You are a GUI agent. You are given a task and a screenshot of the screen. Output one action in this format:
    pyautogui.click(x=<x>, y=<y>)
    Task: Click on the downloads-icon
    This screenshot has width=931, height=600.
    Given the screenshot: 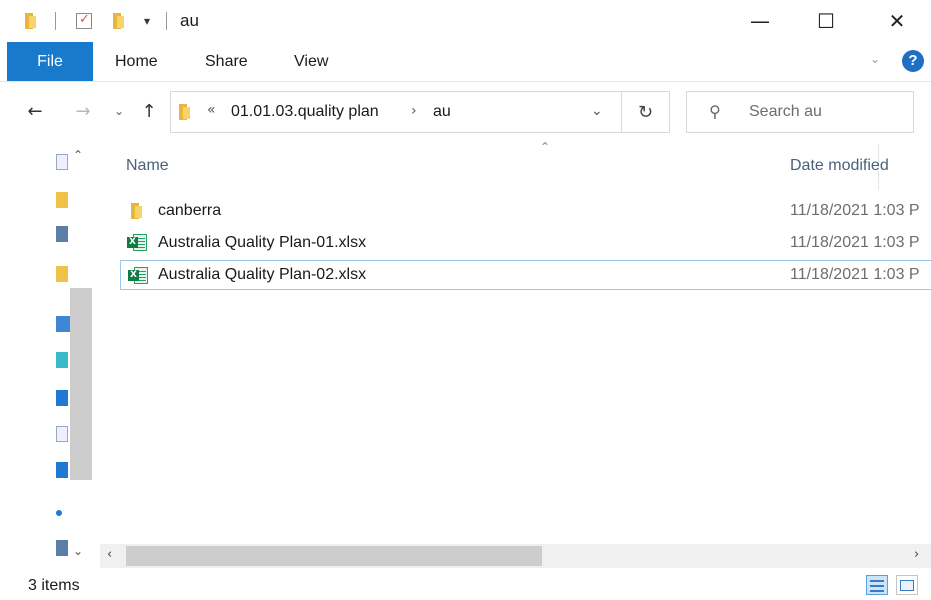 What is the action you would take?
    pyautogui.click(x=62, y=470)
    